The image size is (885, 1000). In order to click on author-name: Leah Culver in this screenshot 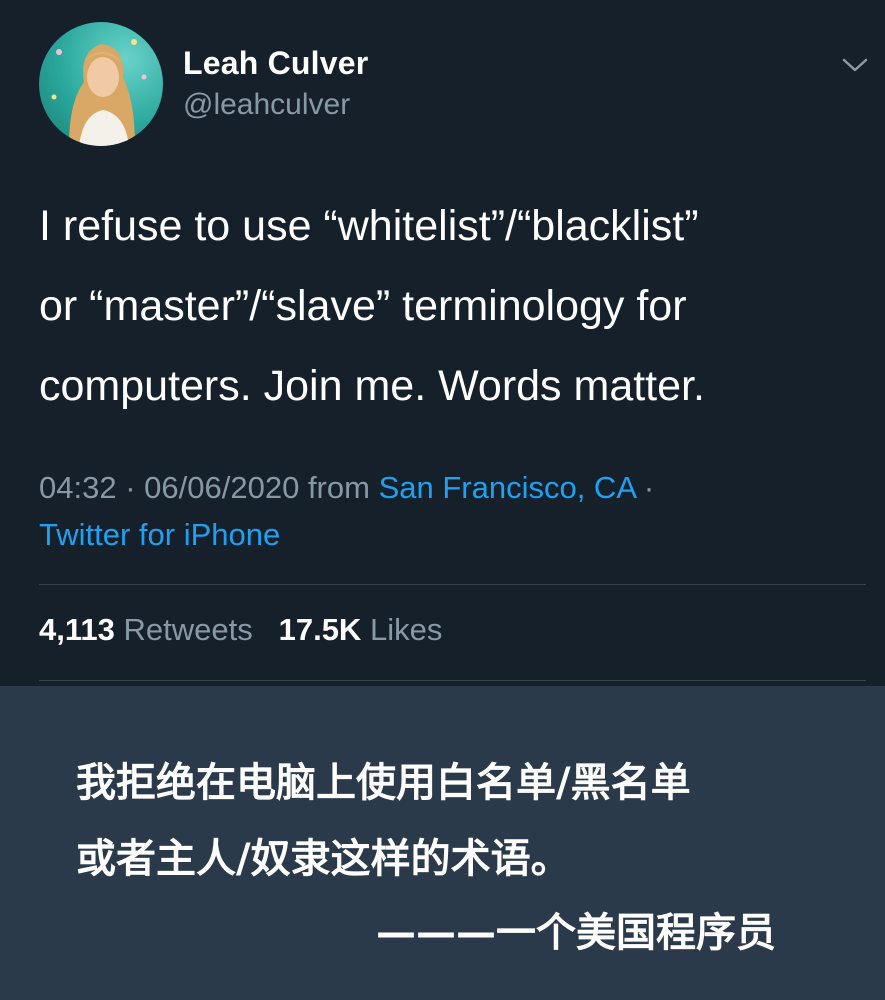, I will do `click(275, 63)`.